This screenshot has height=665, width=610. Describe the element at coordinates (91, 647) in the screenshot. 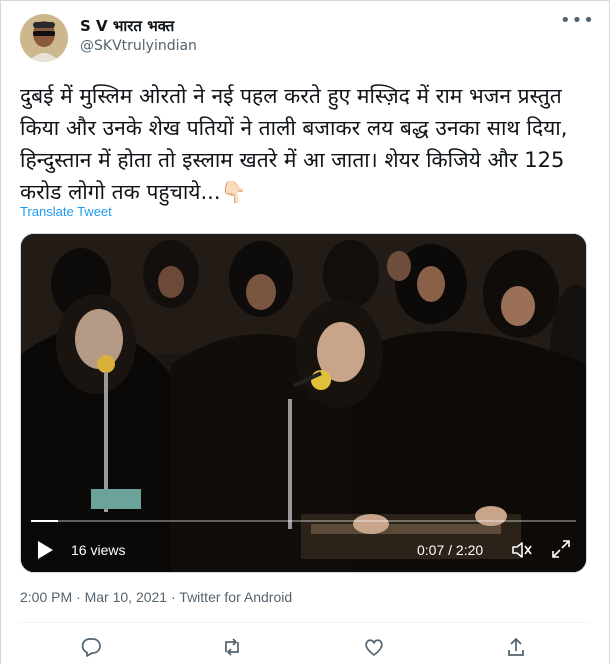

I see `reply-icon` at that location.